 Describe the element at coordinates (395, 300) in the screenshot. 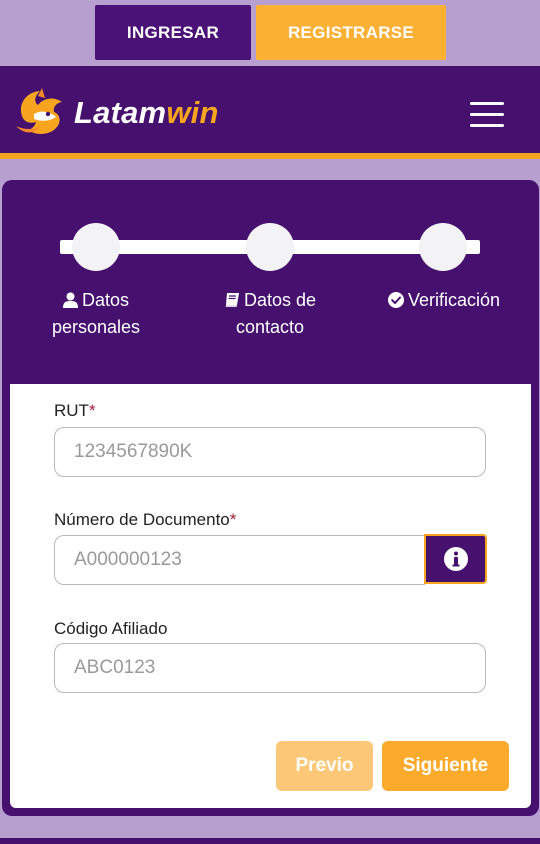

I see `check-circle-icon` at that location.